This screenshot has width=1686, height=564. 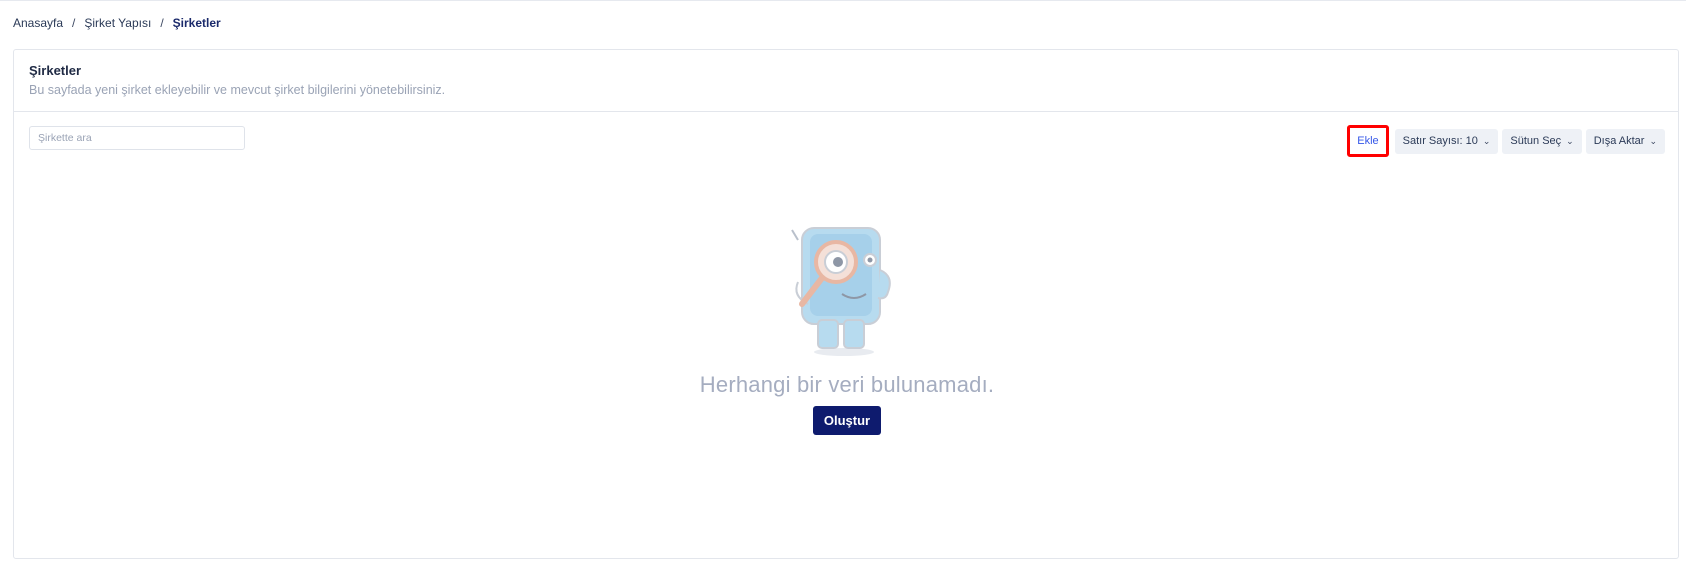 I want to click on page-title: Şirketler, so click(x=55, y=70).